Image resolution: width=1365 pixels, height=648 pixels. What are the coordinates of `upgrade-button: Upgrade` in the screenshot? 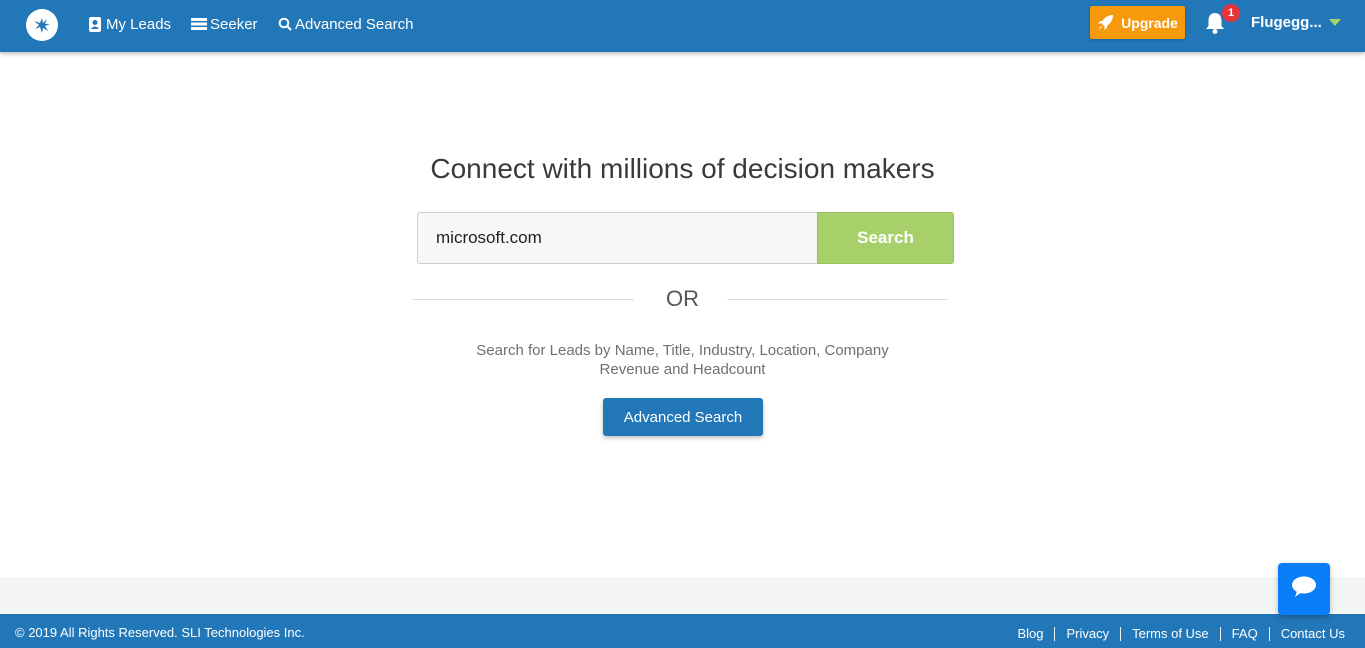 It's located at (1137, 22).